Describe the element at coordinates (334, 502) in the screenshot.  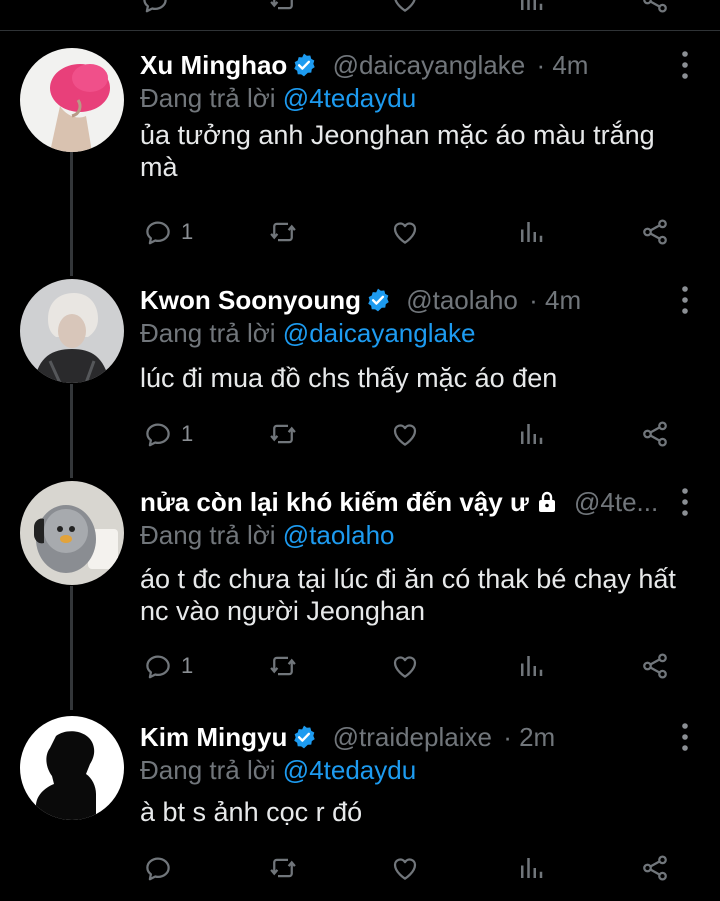
I see `display-name: nửa còn lại khó kiếm đến vậy ư` at that location.